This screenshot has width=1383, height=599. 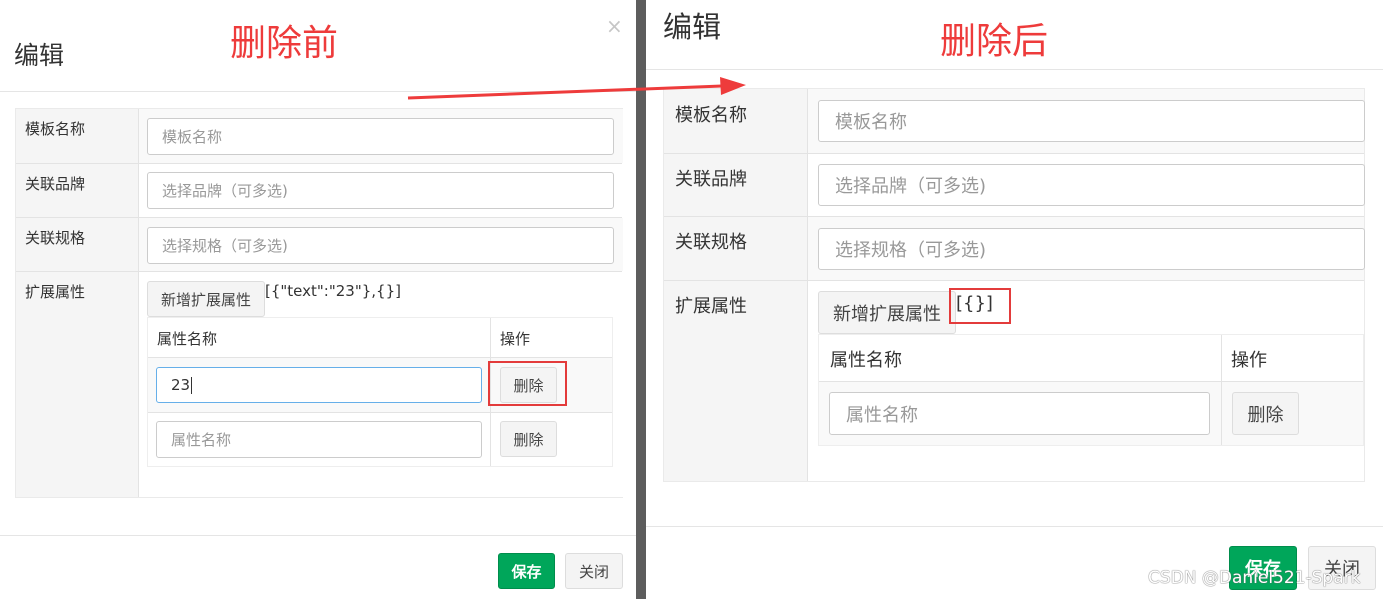 I want to click on annotation-arrow-icon, so click(x=576, y=88).